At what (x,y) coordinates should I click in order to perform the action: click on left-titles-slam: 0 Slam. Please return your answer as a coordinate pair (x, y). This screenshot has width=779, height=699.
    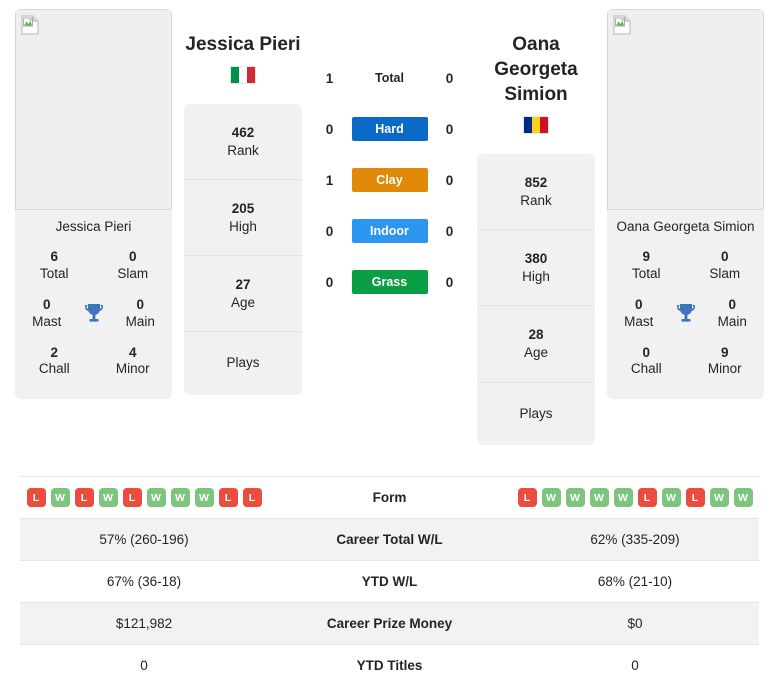
    Looking at the image, I should click on (133, 266).